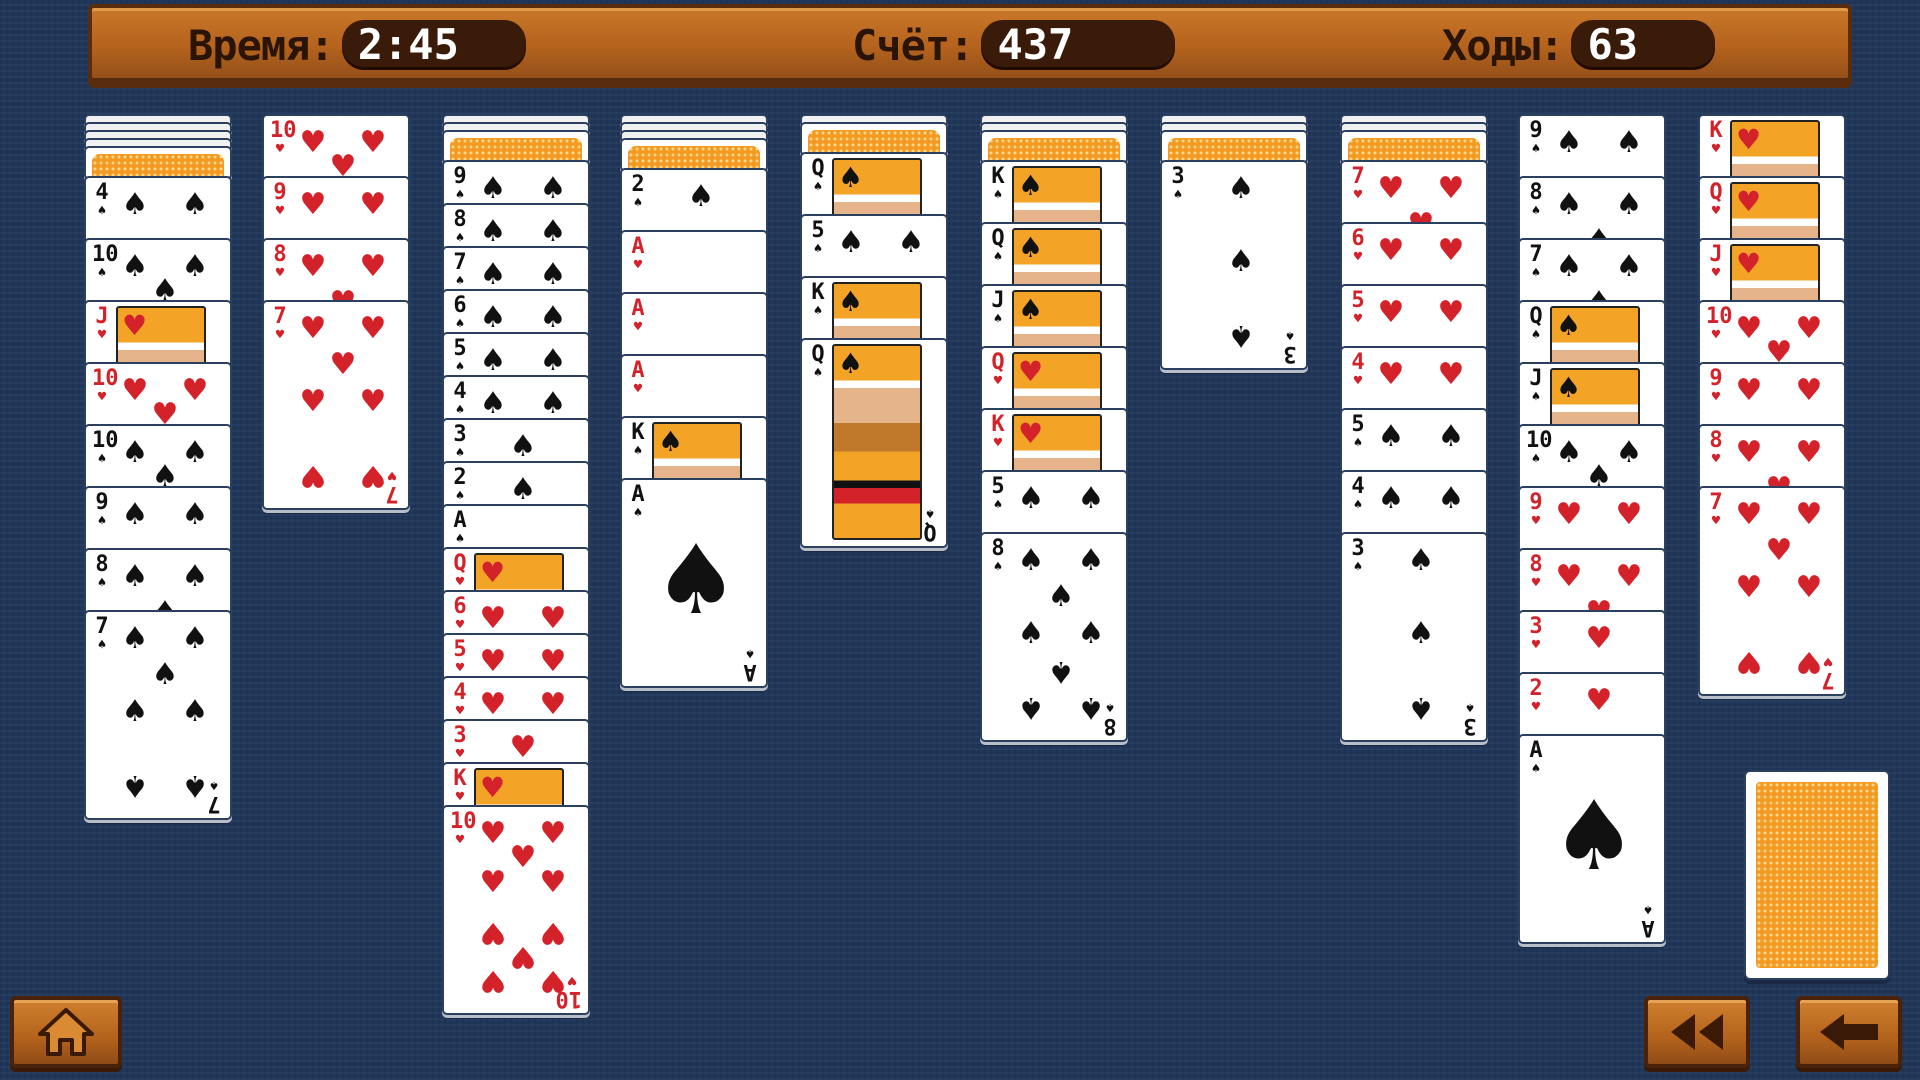 This screenshot has width=1920, height=1080. What do you see at coordinates (102, 316) in the screenshot?
I see `card-rank-text: J` at bounding box center [102, 316].